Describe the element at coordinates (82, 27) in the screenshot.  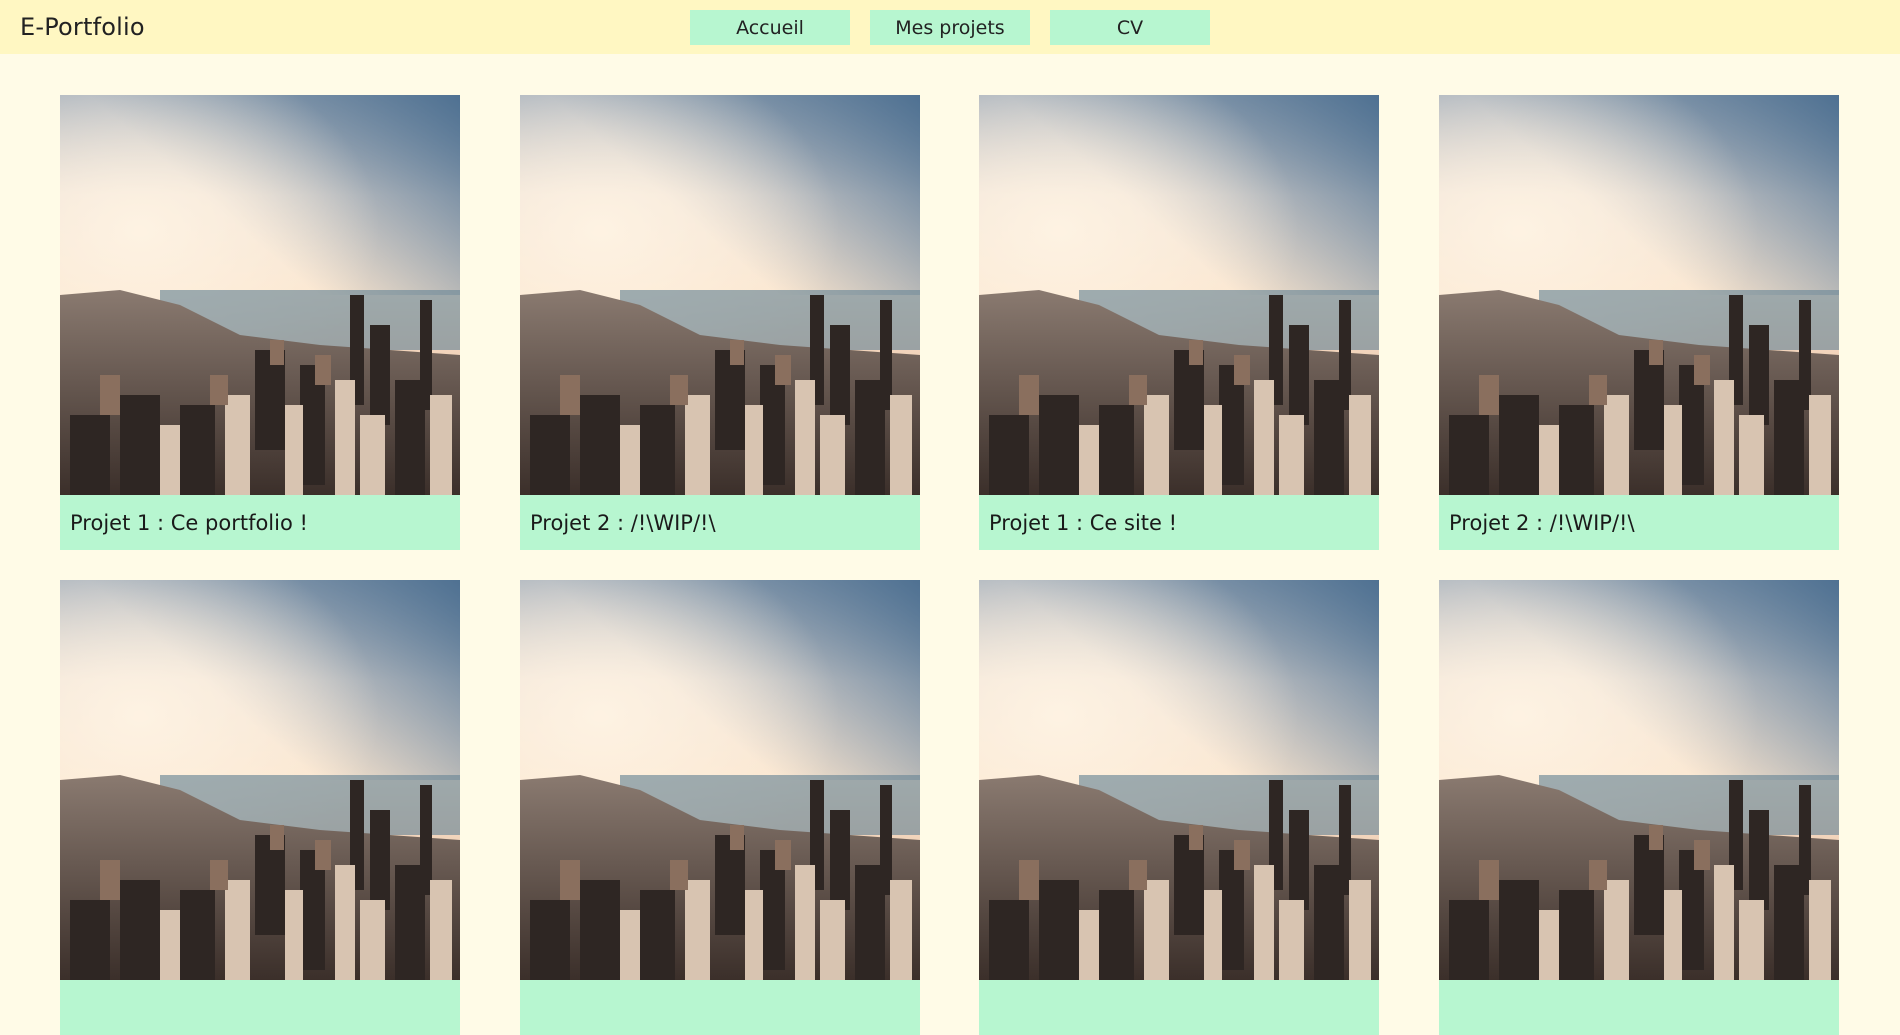
I see `site-brand: E-Portfolio` at that location.